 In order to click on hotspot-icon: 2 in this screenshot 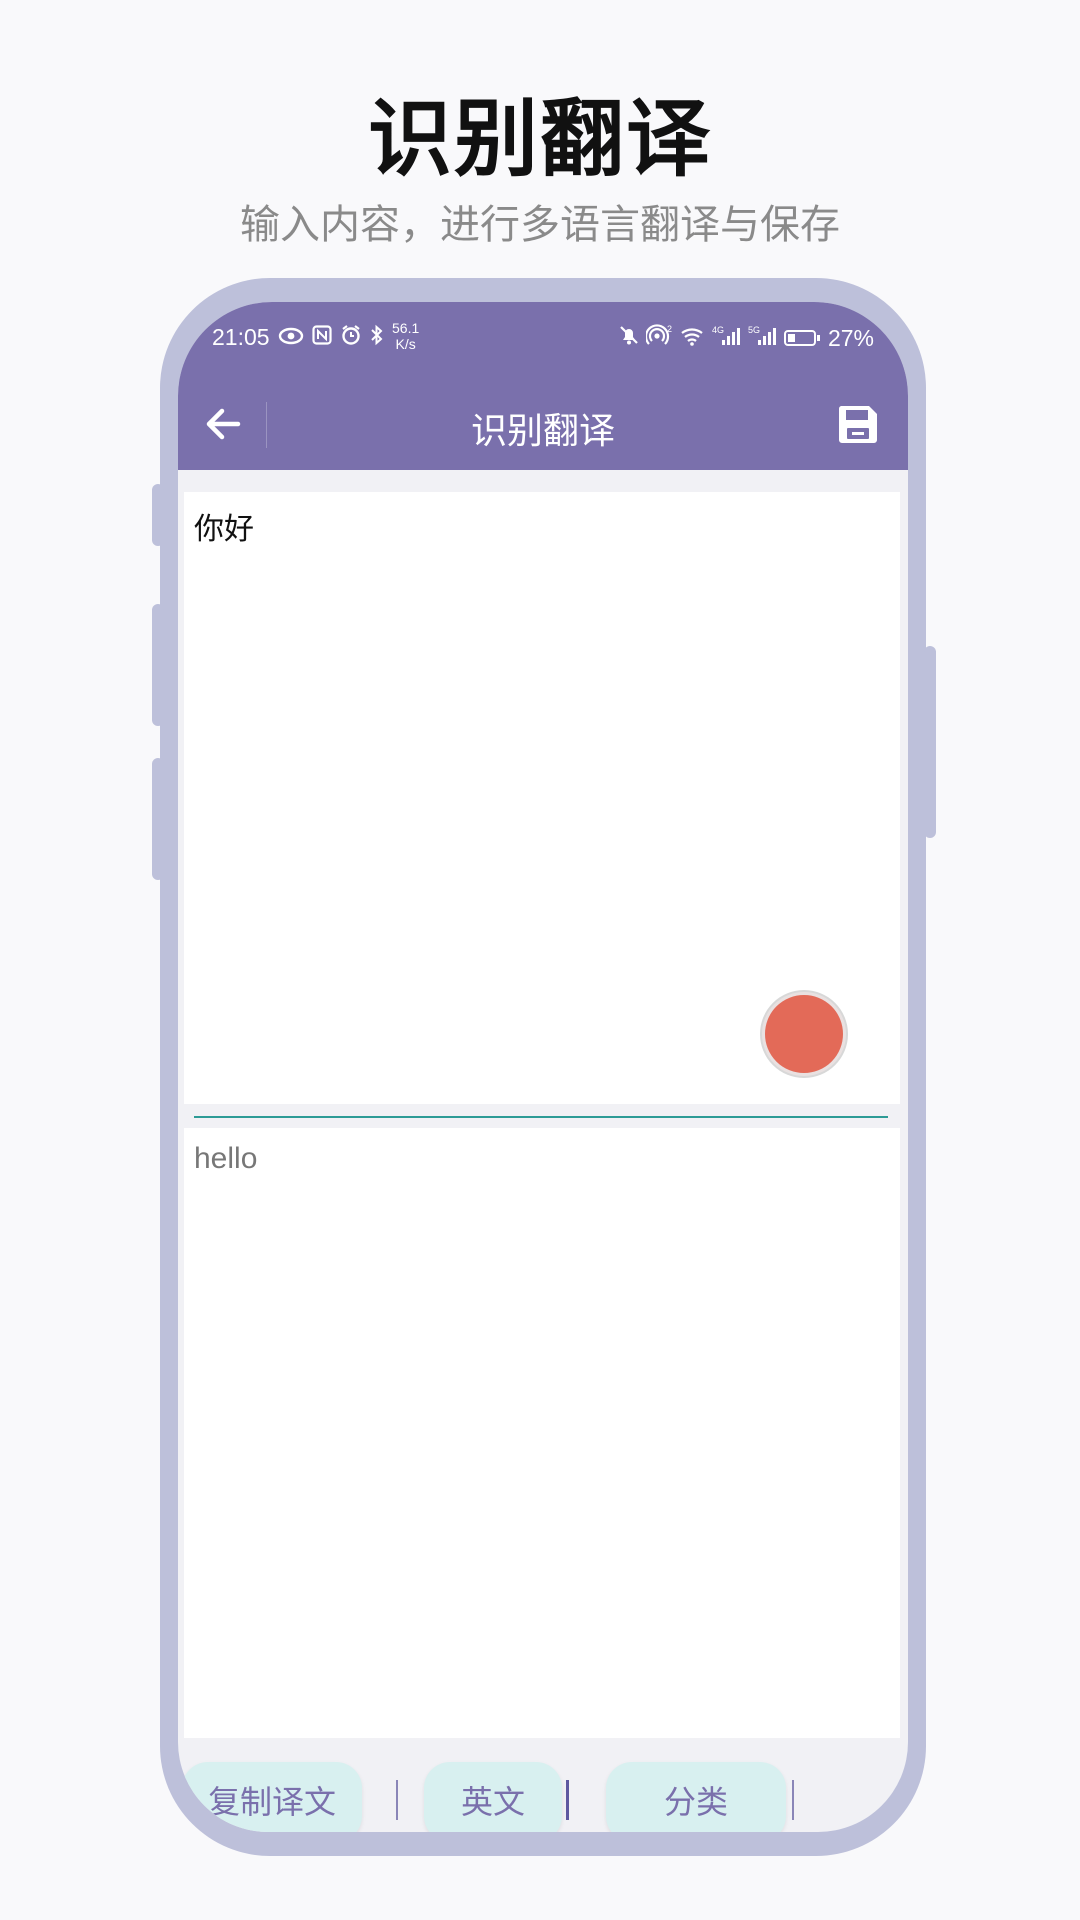, I will do `click(659, 338)`.